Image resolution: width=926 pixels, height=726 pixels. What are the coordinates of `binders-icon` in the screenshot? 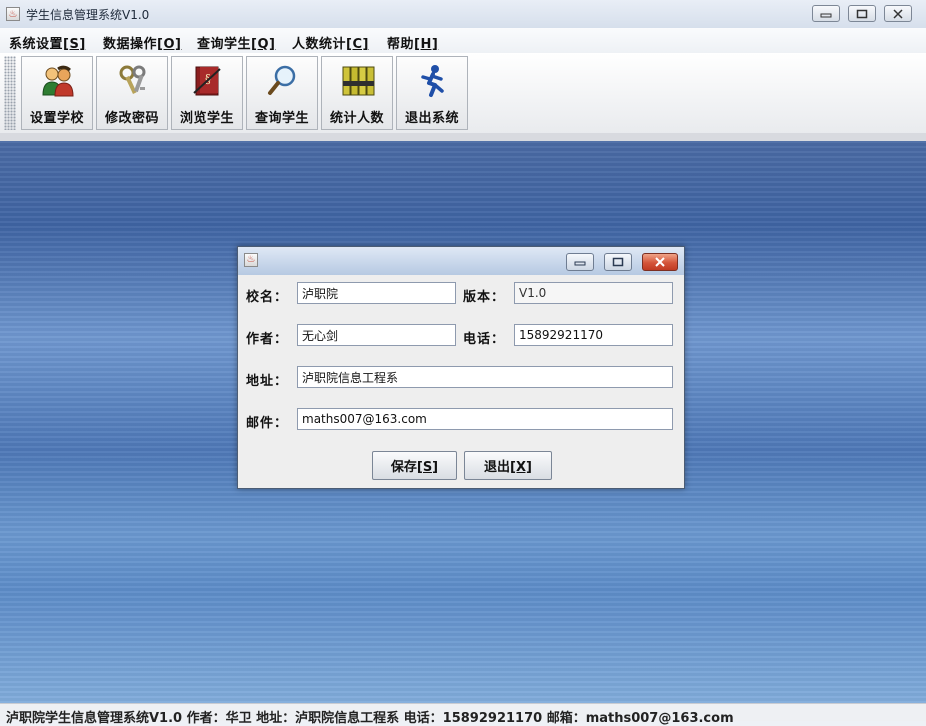 It's located at (358, 81).